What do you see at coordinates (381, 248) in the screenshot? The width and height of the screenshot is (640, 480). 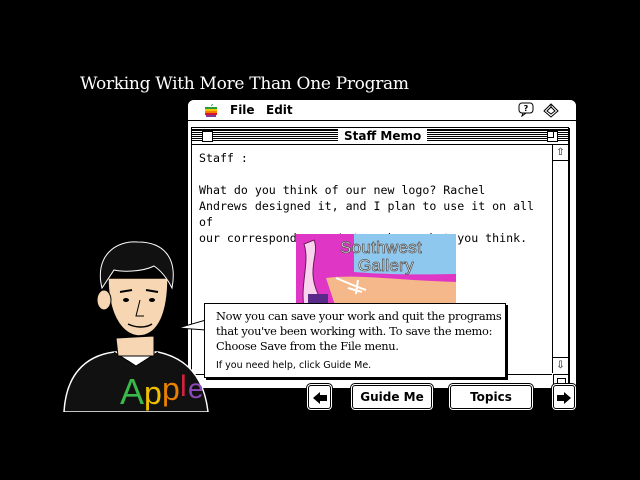 I see `logo-text-southwest: Southwest` at bounding box center [381, 248].